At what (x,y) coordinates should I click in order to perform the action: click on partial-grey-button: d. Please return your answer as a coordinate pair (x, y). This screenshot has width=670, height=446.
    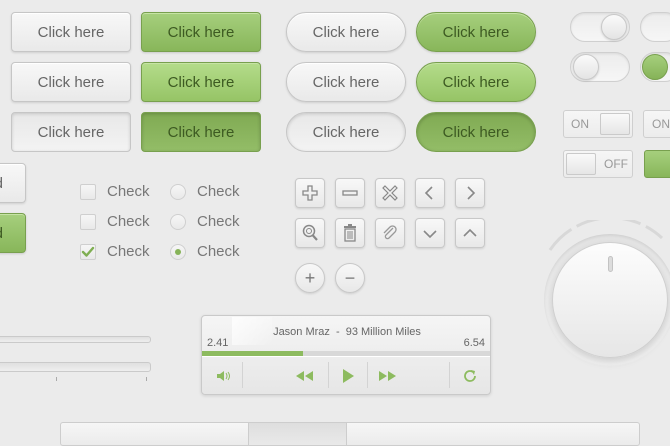
    Looking at the image, I should click on (13, 183).